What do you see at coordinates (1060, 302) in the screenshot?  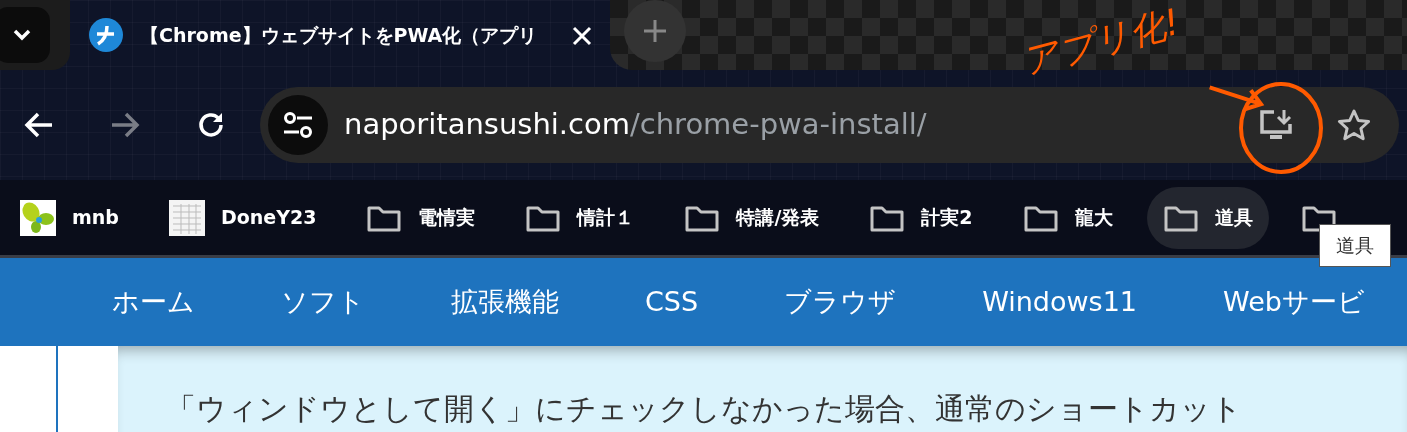 I see `nav-link: Windows11` at bounding box center [1060, 302].